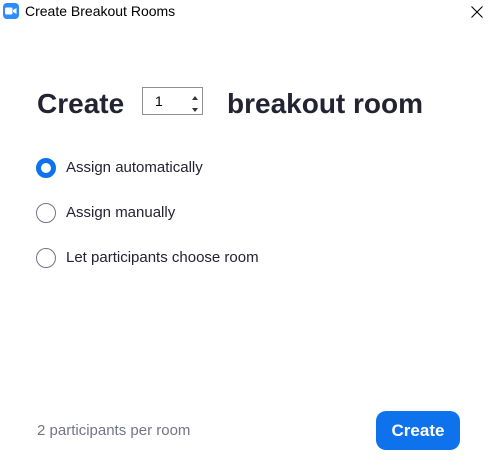  What do you see at coordinates (195, 107) in the screenshot?
I see `spin-down-icon` at bounding box center [195, 107].